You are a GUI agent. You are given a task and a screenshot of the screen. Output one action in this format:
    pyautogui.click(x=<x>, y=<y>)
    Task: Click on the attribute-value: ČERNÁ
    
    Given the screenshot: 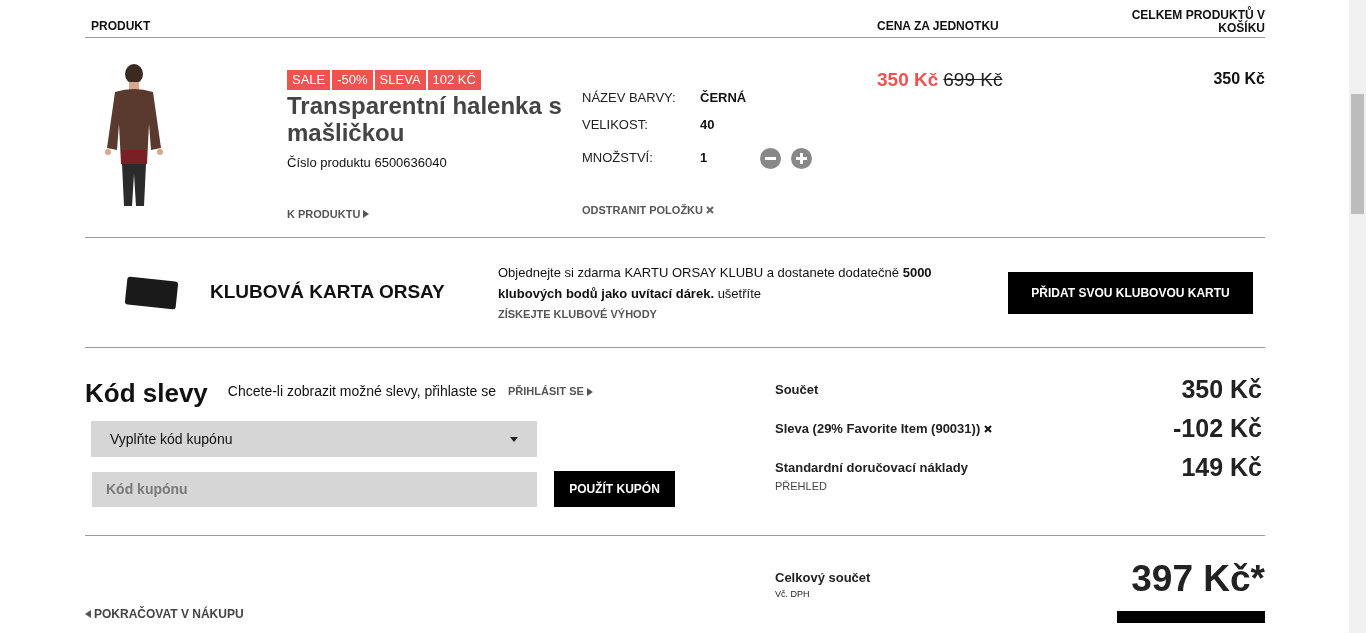 What is the action you would take?
    pyautogui.click(x=723, y=97)
    